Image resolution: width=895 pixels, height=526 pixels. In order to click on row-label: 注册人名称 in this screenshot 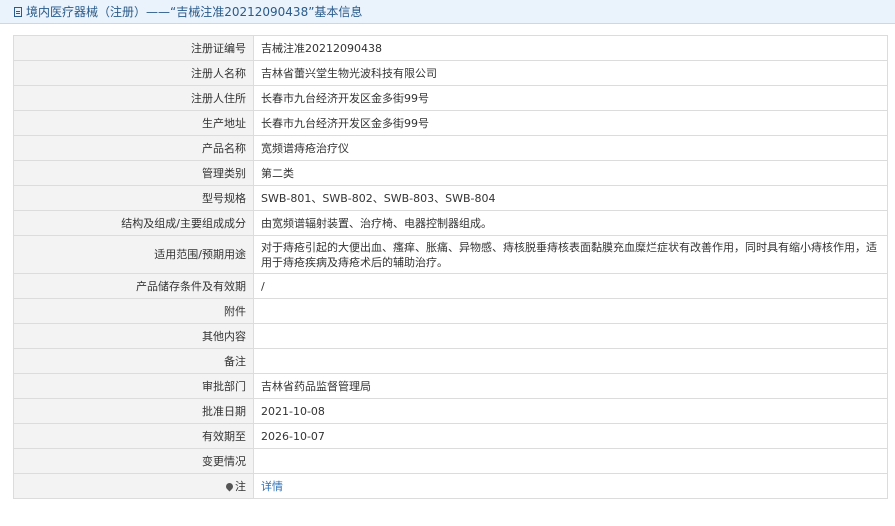, I will do `click(133, 73)`.